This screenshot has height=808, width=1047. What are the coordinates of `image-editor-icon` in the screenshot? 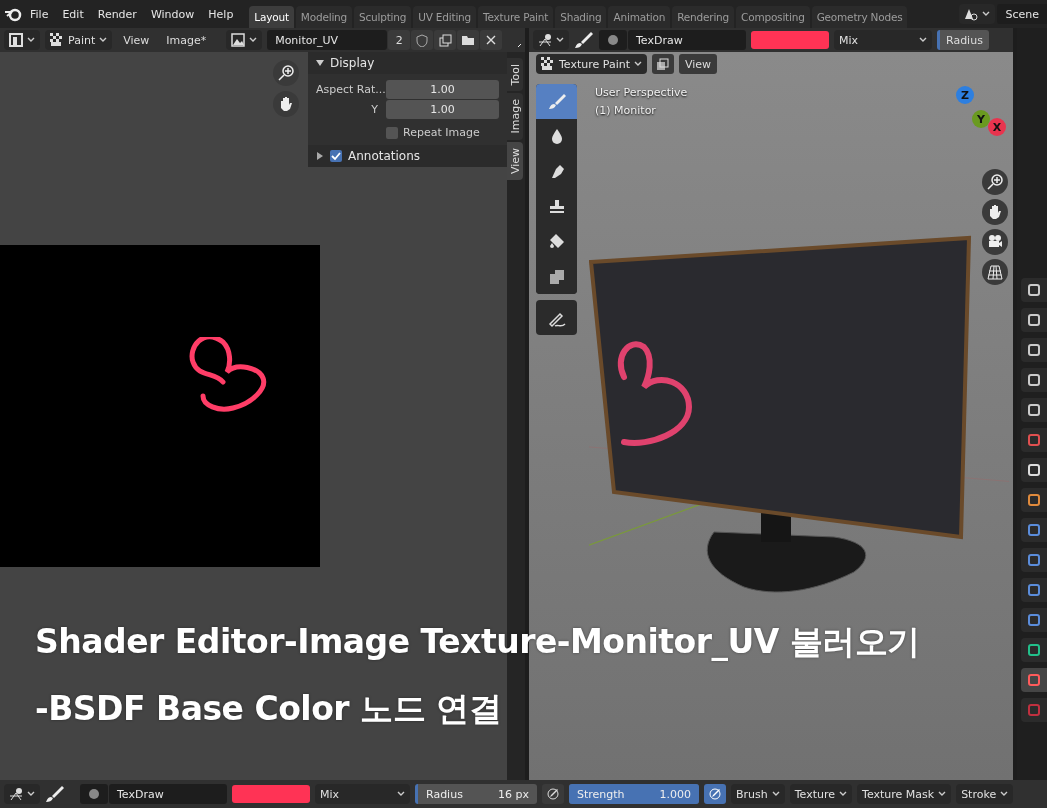 It's located at (16, 40).